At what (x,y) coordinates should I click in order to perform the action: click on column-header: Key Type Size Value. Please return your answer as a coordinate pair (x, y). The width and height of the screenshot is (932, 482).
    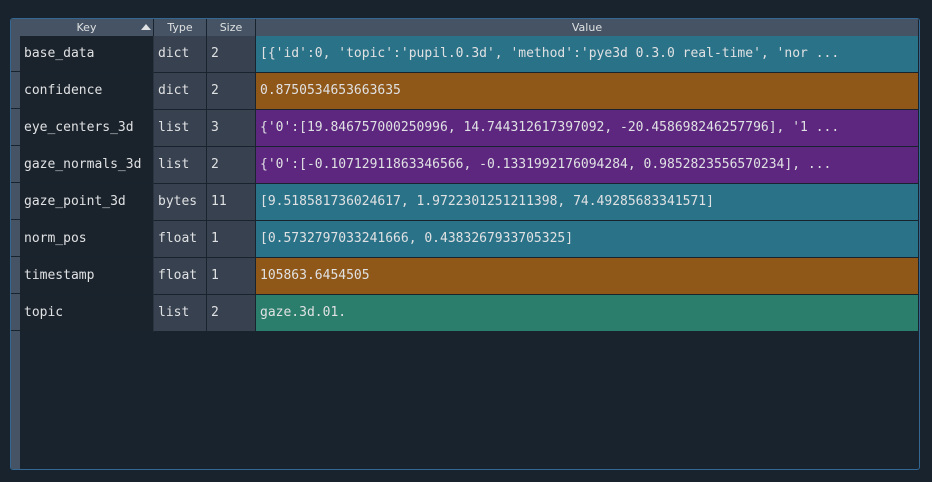
    Looking at the image, I should click on (469, 27).